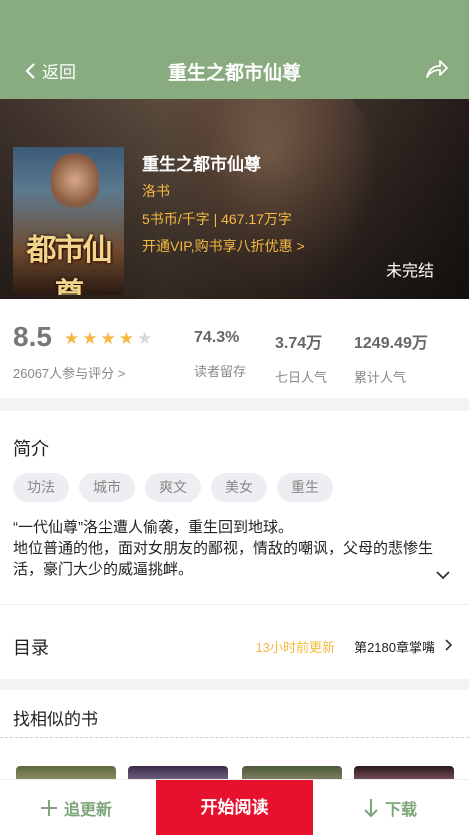  Describe the element at coordinates (371, 808) in the screenshot. I see `arrow-down-icon` at that location.